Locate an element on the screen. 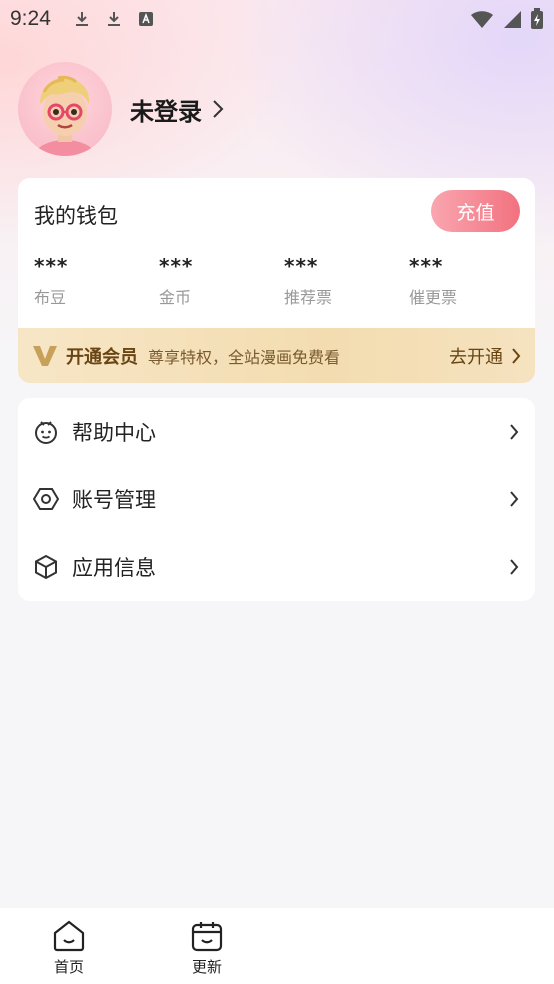 This screenshot has width=554, height=984. vip-activate-label: 去开通 is located at coordinates (476, 357).